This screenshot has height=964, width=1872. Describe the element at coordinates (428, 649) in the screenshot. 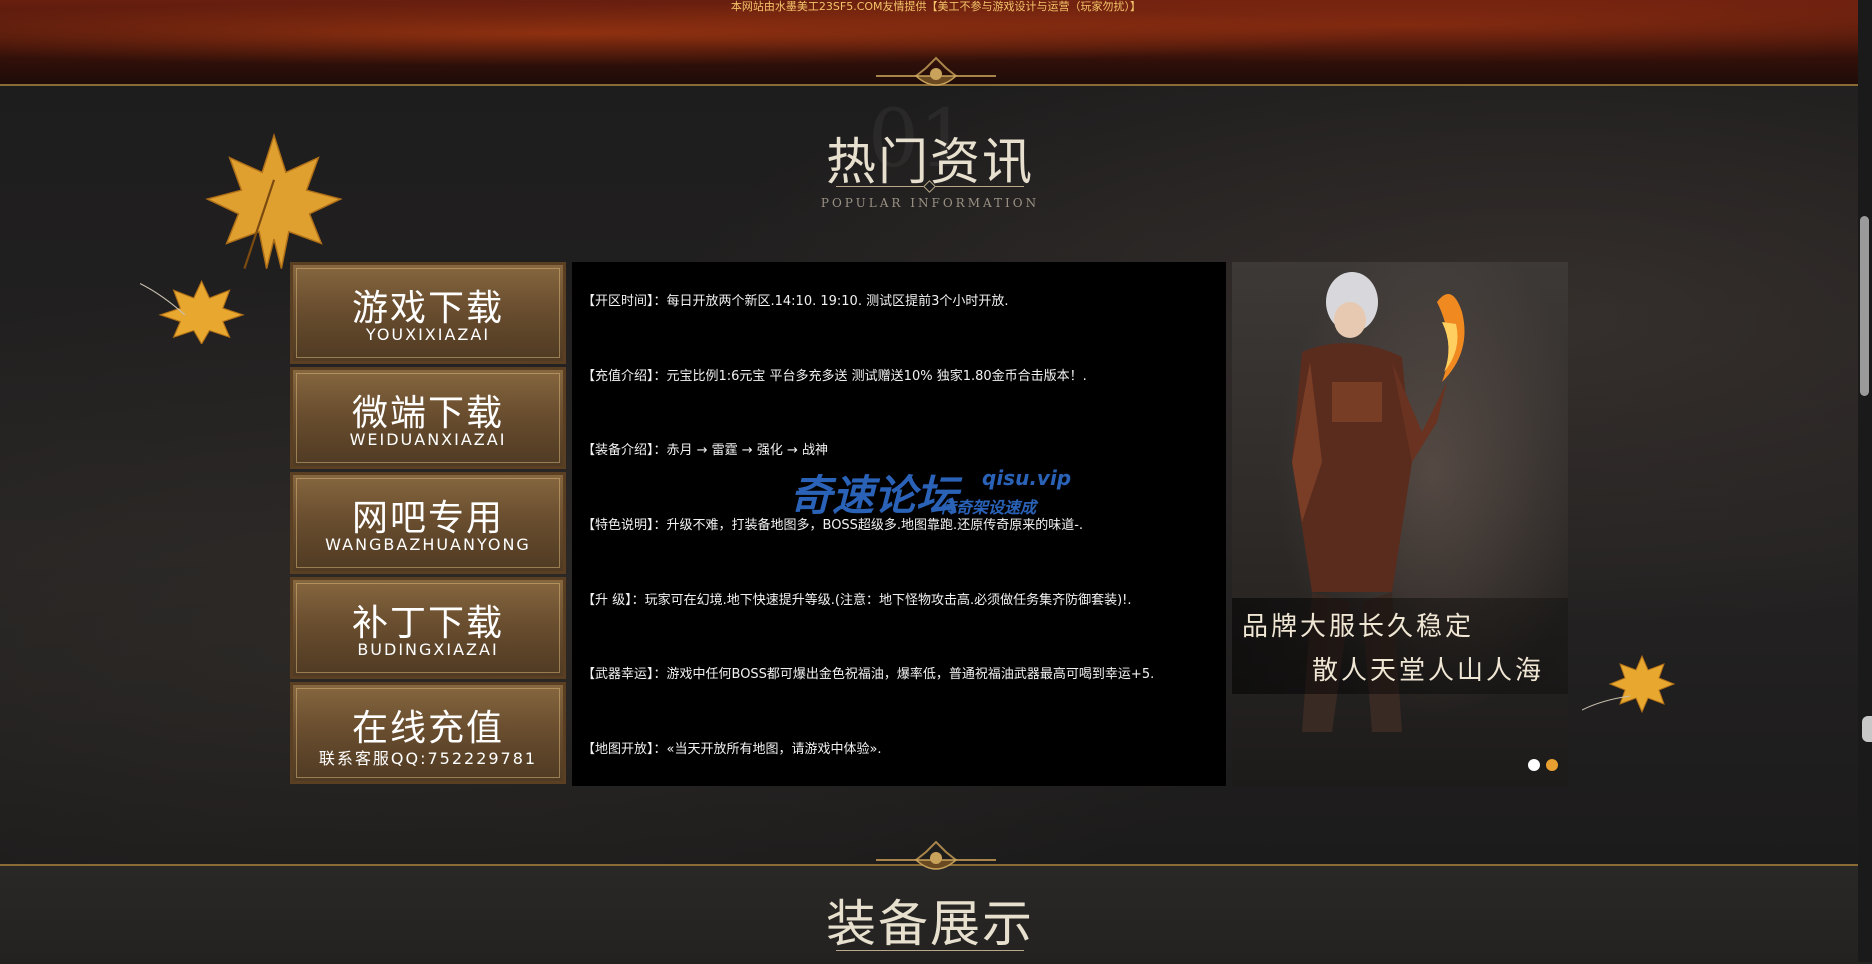

I see `nav-button-subtitle: BUDINGXIAZAI` at that location.